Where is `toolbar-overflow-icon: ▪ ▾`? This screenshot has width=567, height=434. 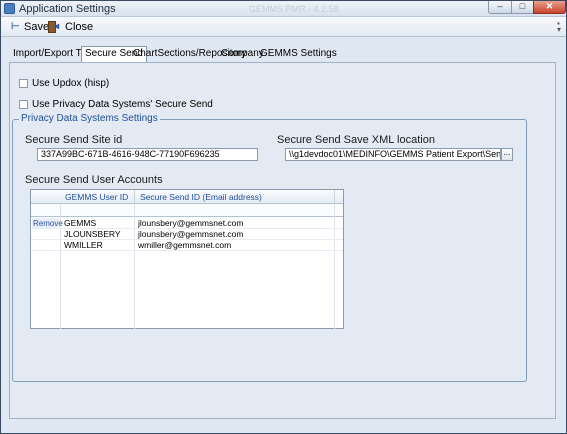
toolbar-overflow-icon: ▪ ▾ is located at coordinates (559, 27).